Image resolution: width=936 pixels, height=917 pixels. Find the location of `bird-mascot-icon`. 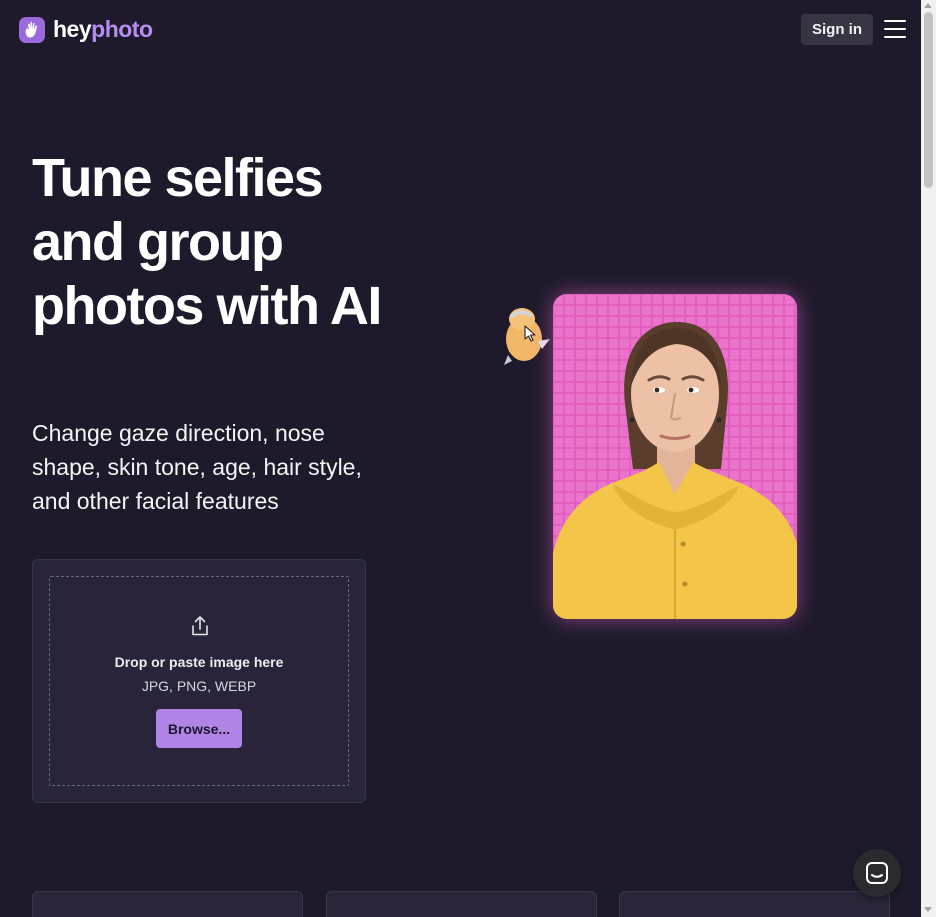

bird-mascot-icon is located at coordinates (527, 336).